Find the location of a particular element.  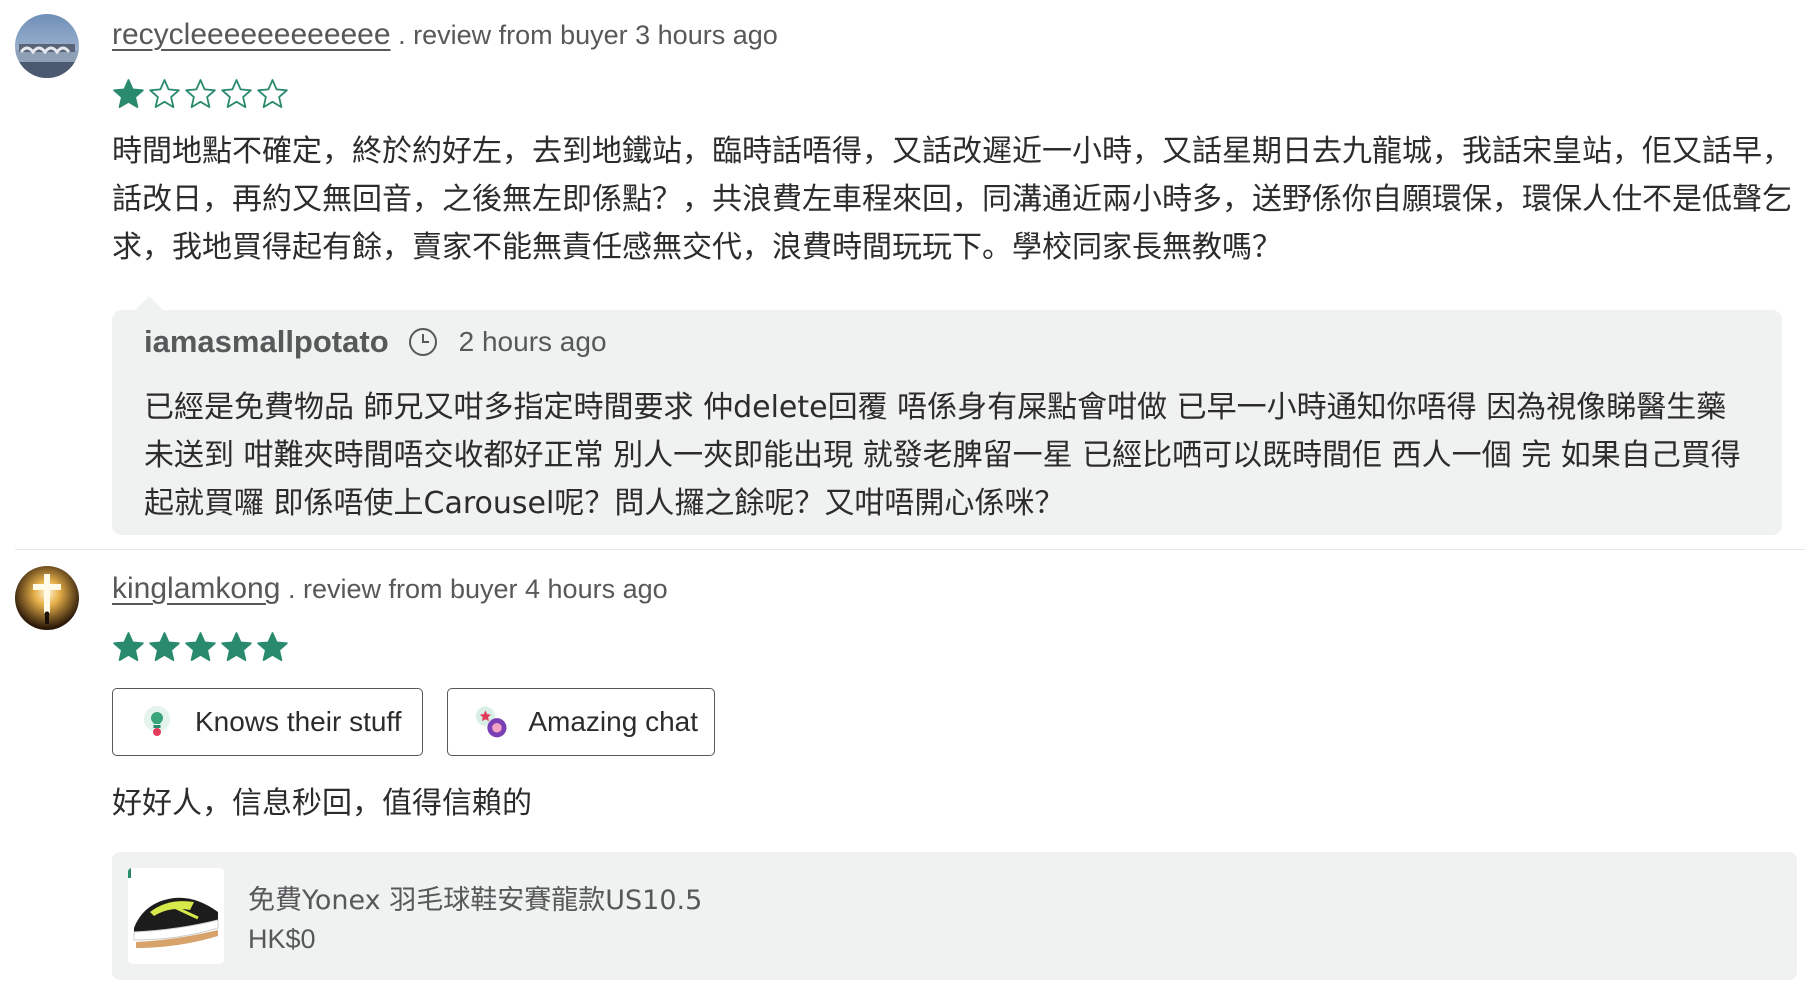

tag-label: Knows their stuff is located at coordinates (298, 721).